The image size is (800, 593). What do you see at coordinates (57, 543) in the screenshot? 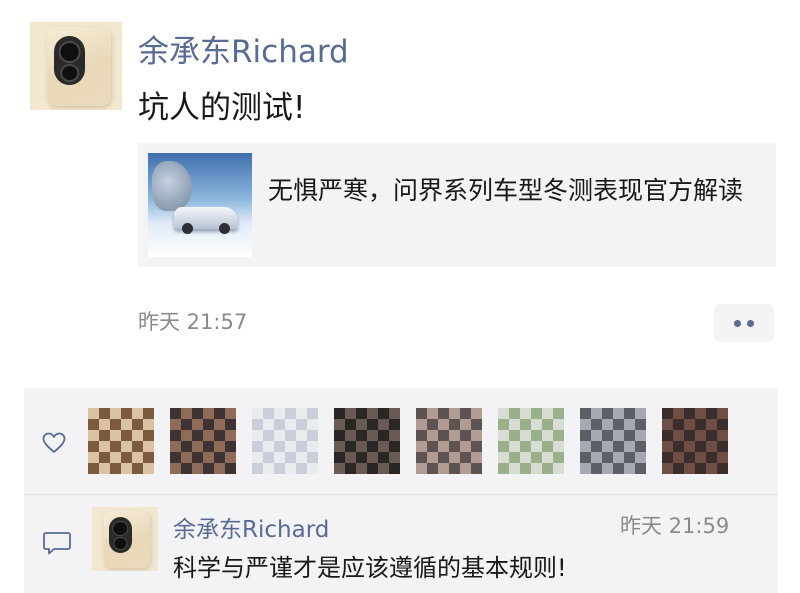
I see `comment-icon` at bounding box center [57, 543].